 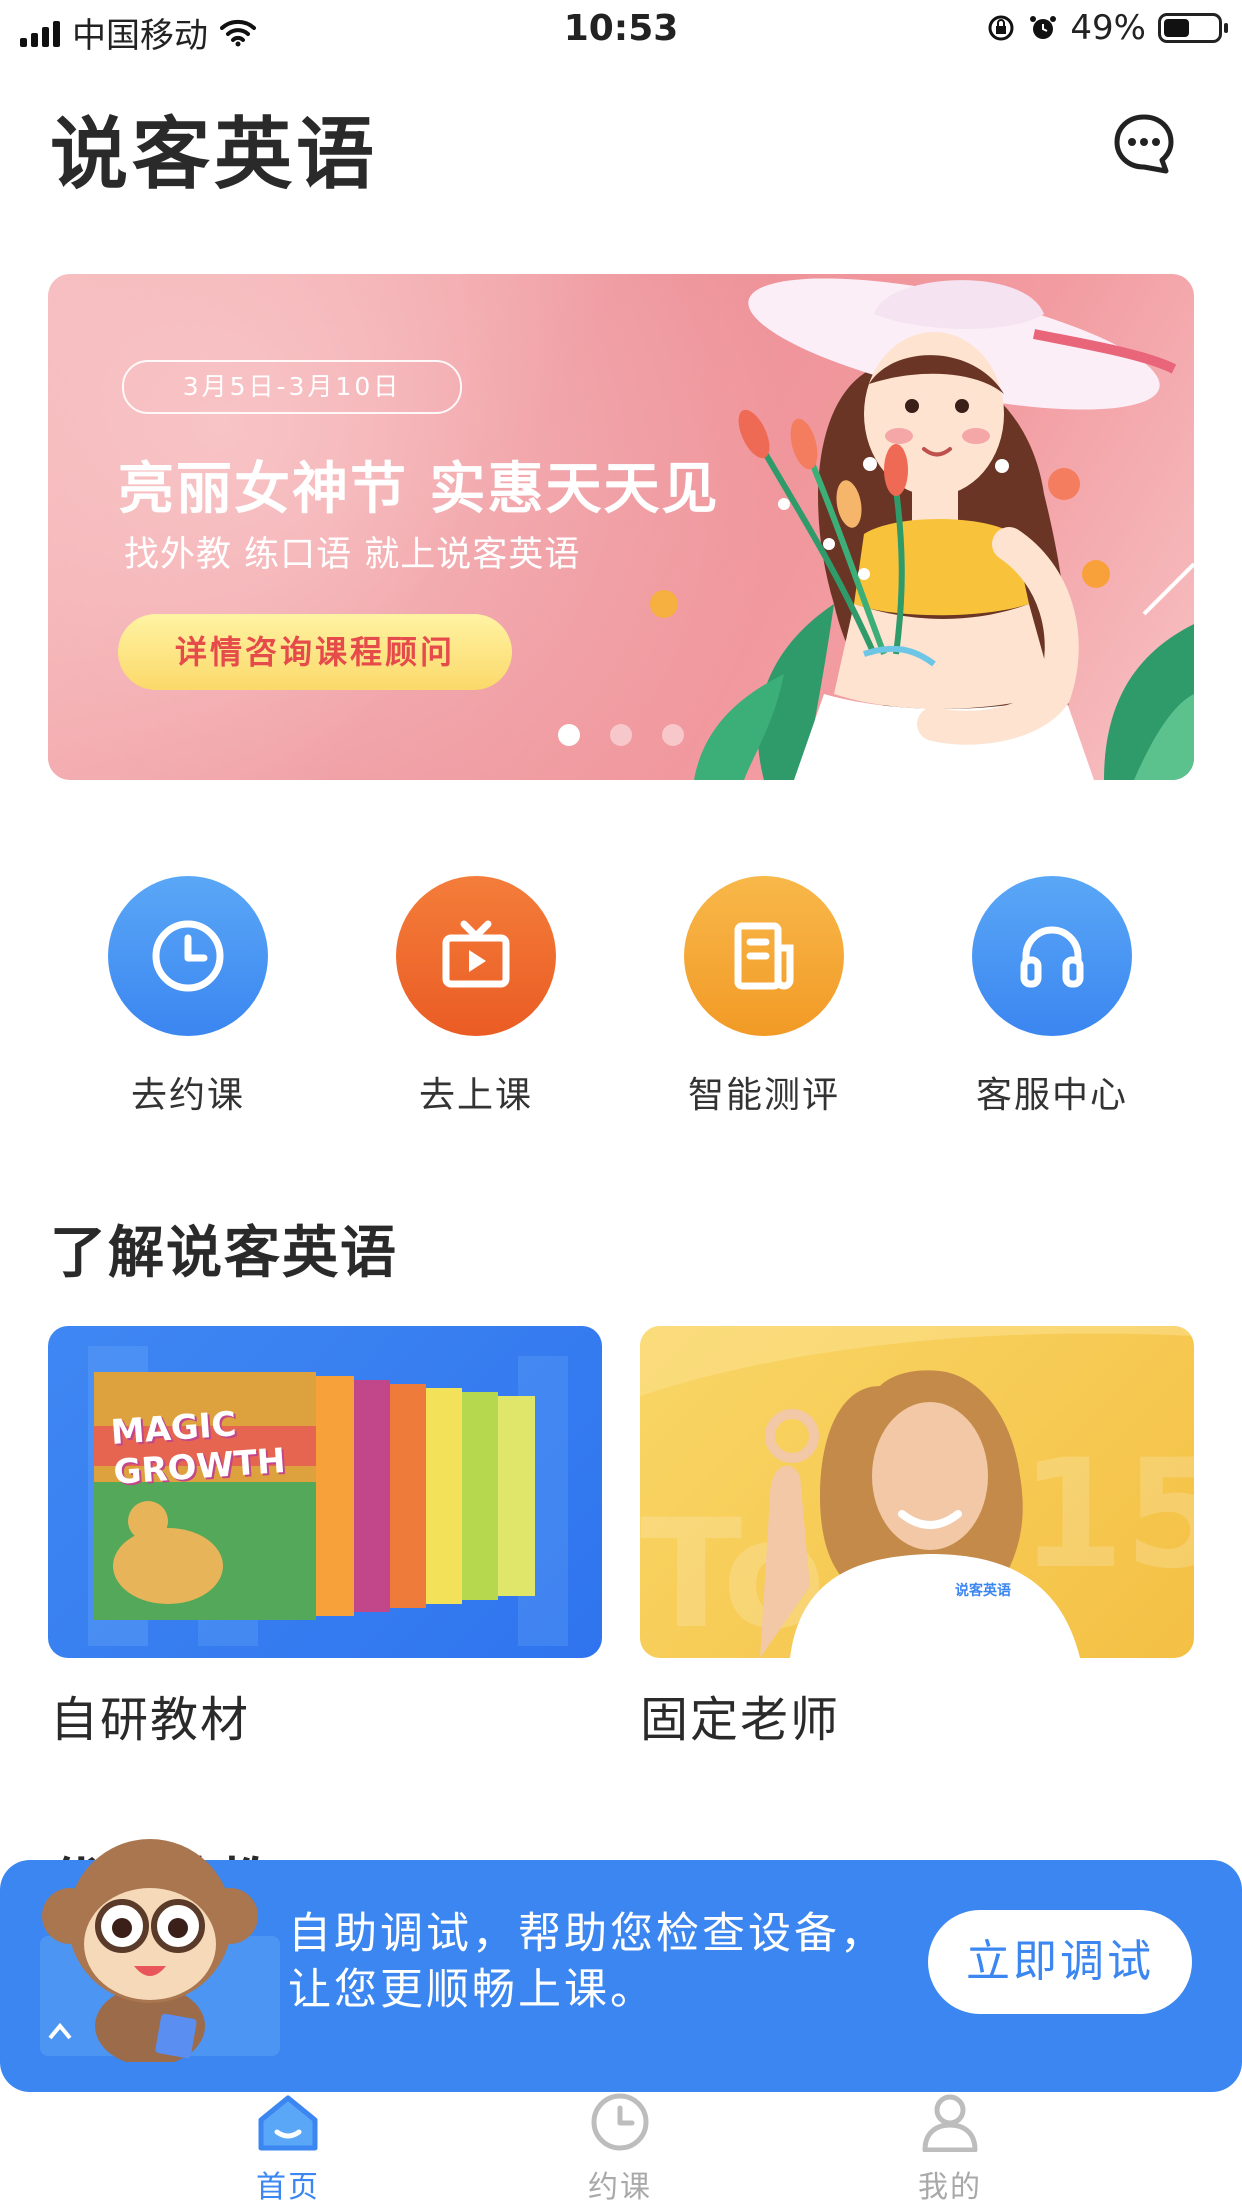 I want to click on alarm-icon, so click(x=1043, y=27).